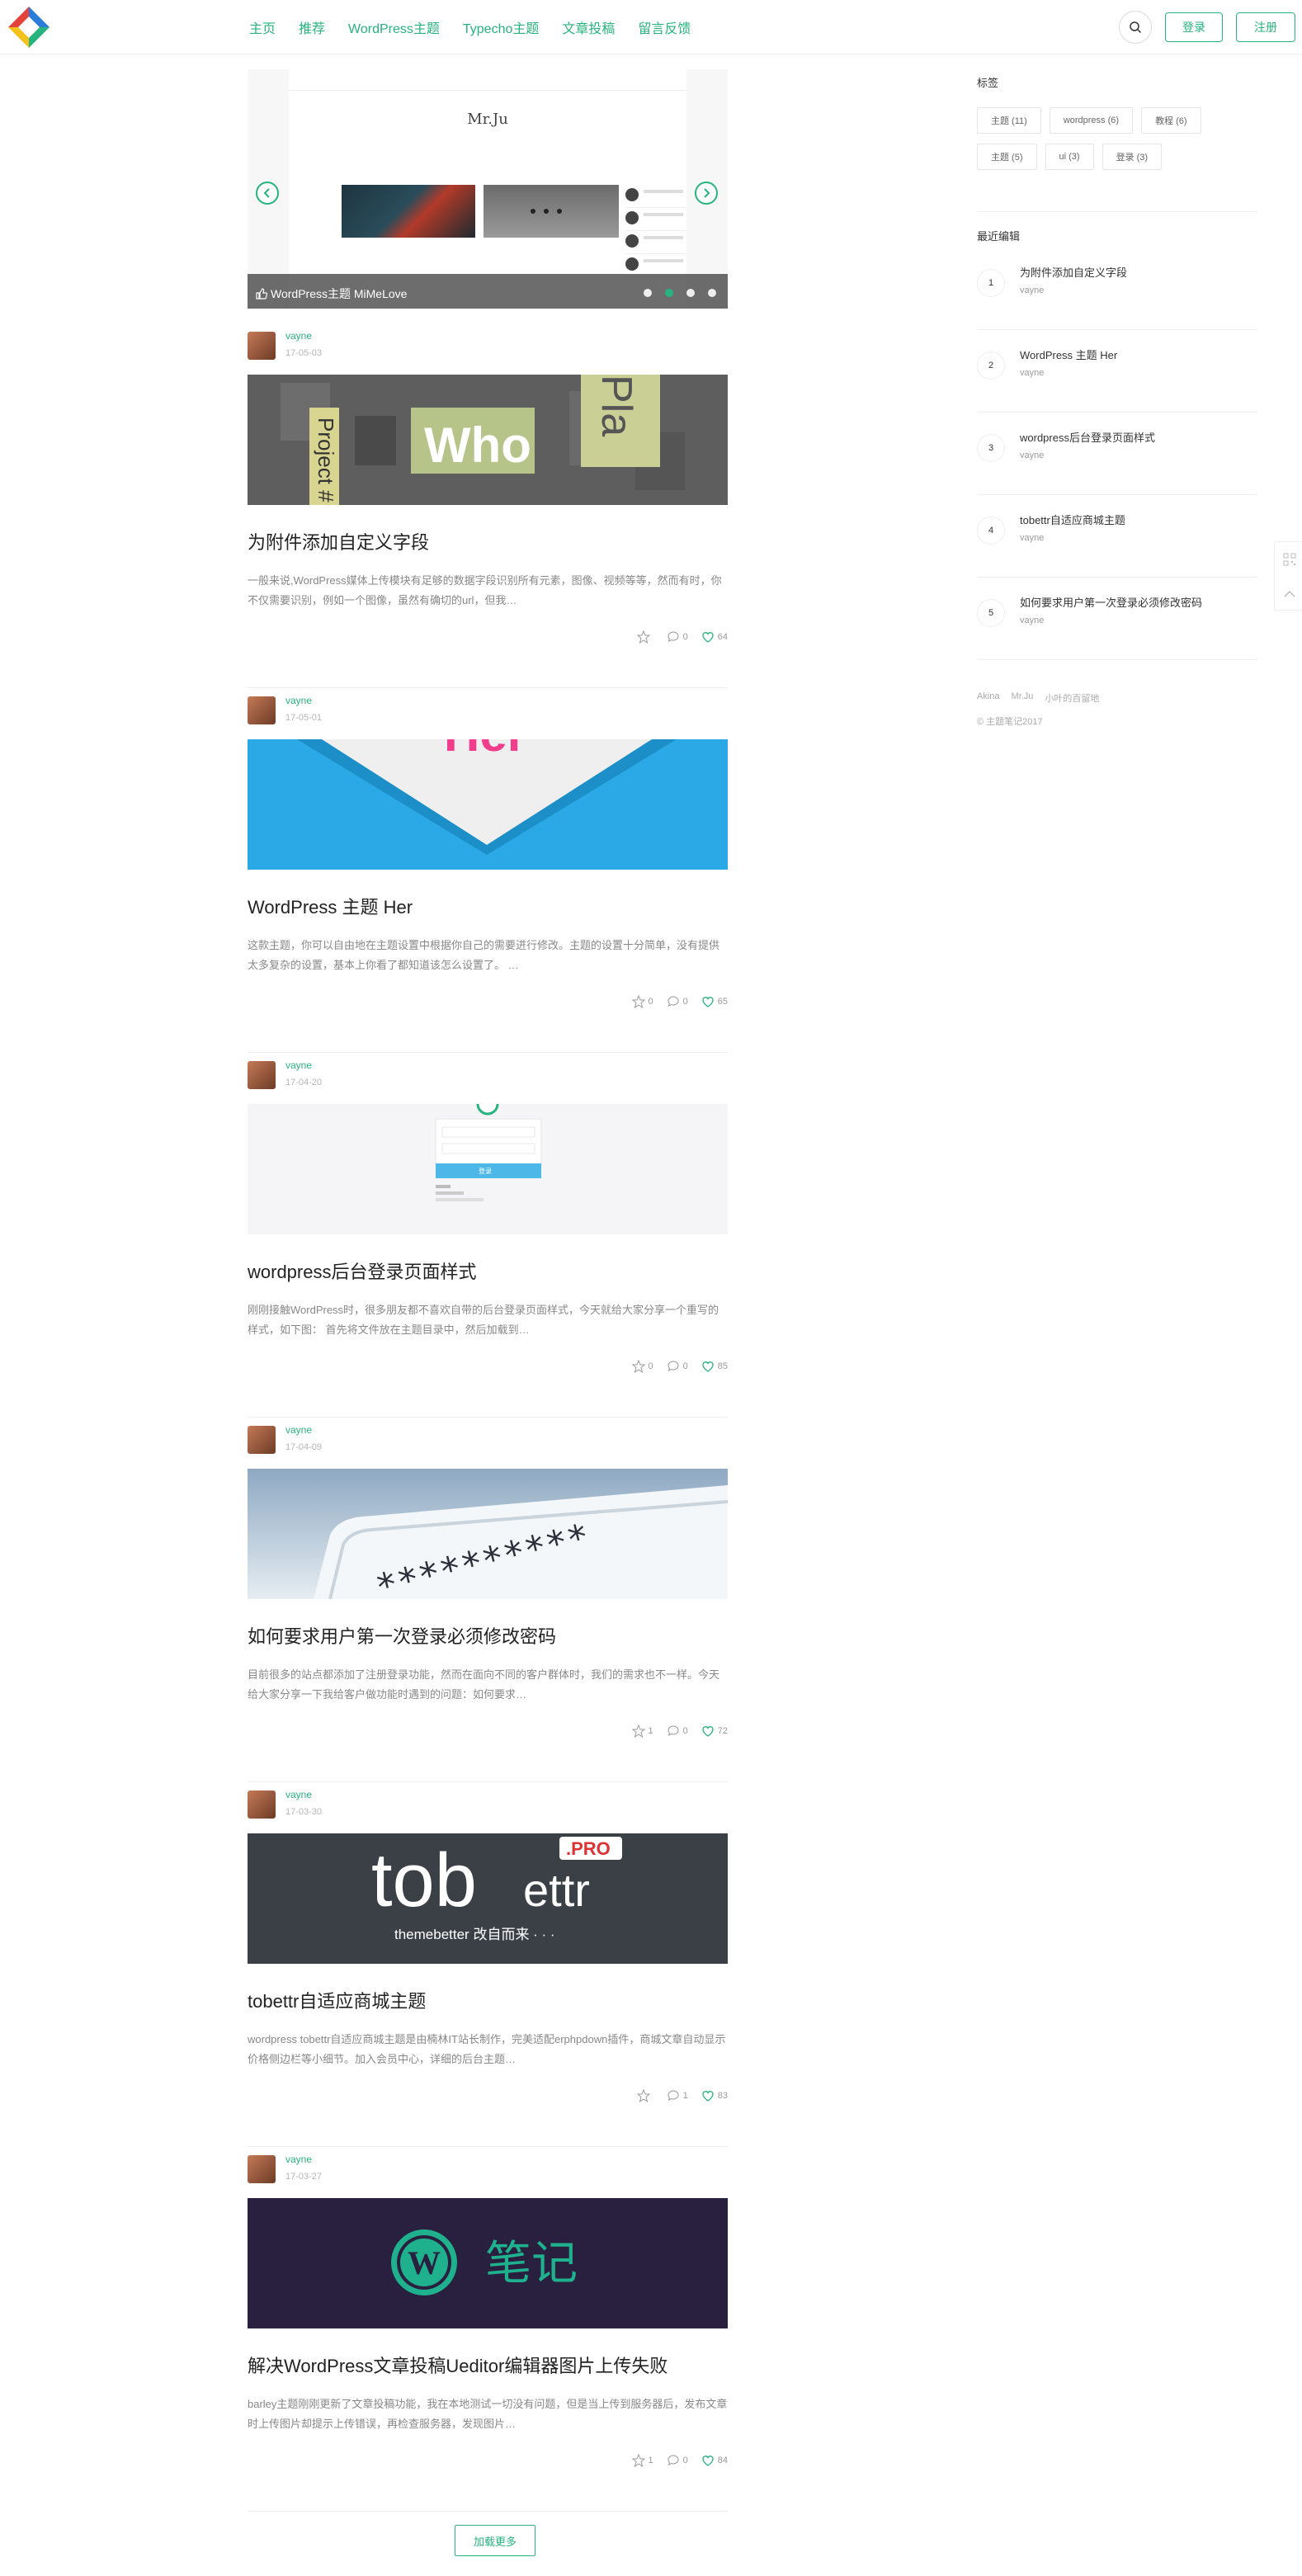  I want to click on recent-title-link: WordPress 主题 Her, so click(1068, 354).